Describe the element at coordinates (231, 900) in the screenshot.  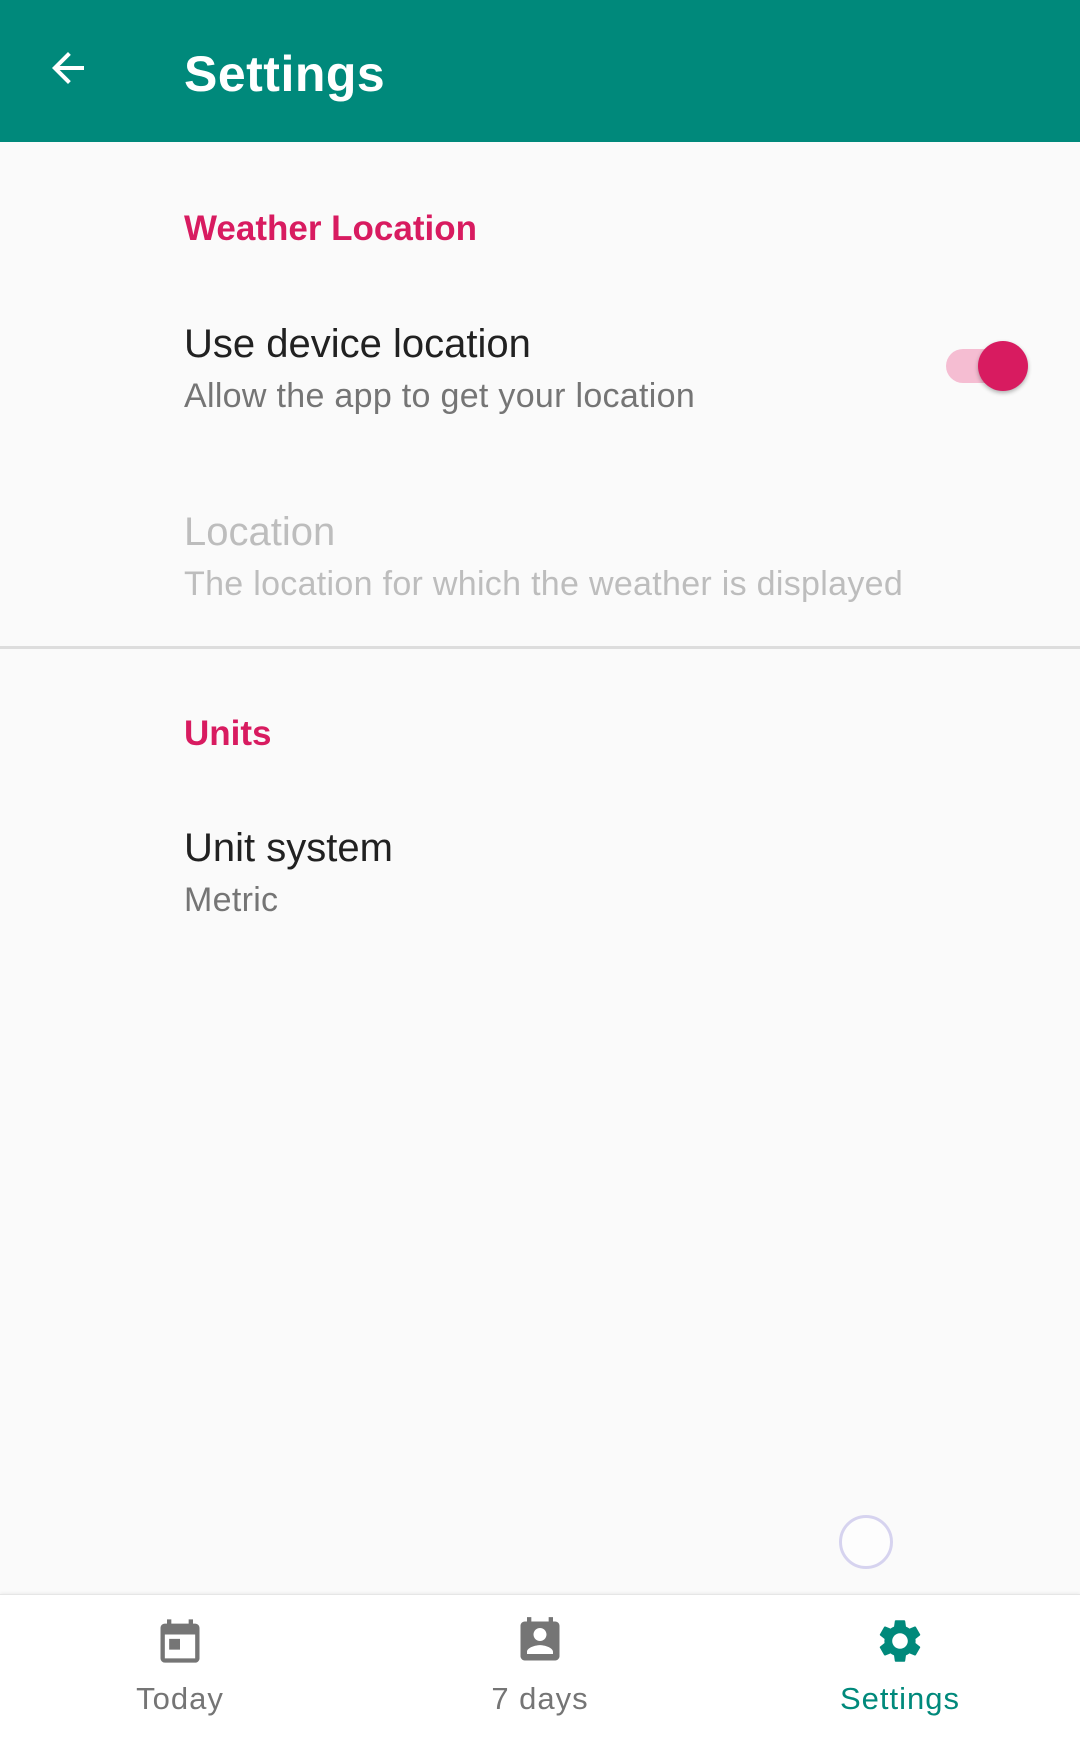
I see `pref-summary: Metric` at that location.